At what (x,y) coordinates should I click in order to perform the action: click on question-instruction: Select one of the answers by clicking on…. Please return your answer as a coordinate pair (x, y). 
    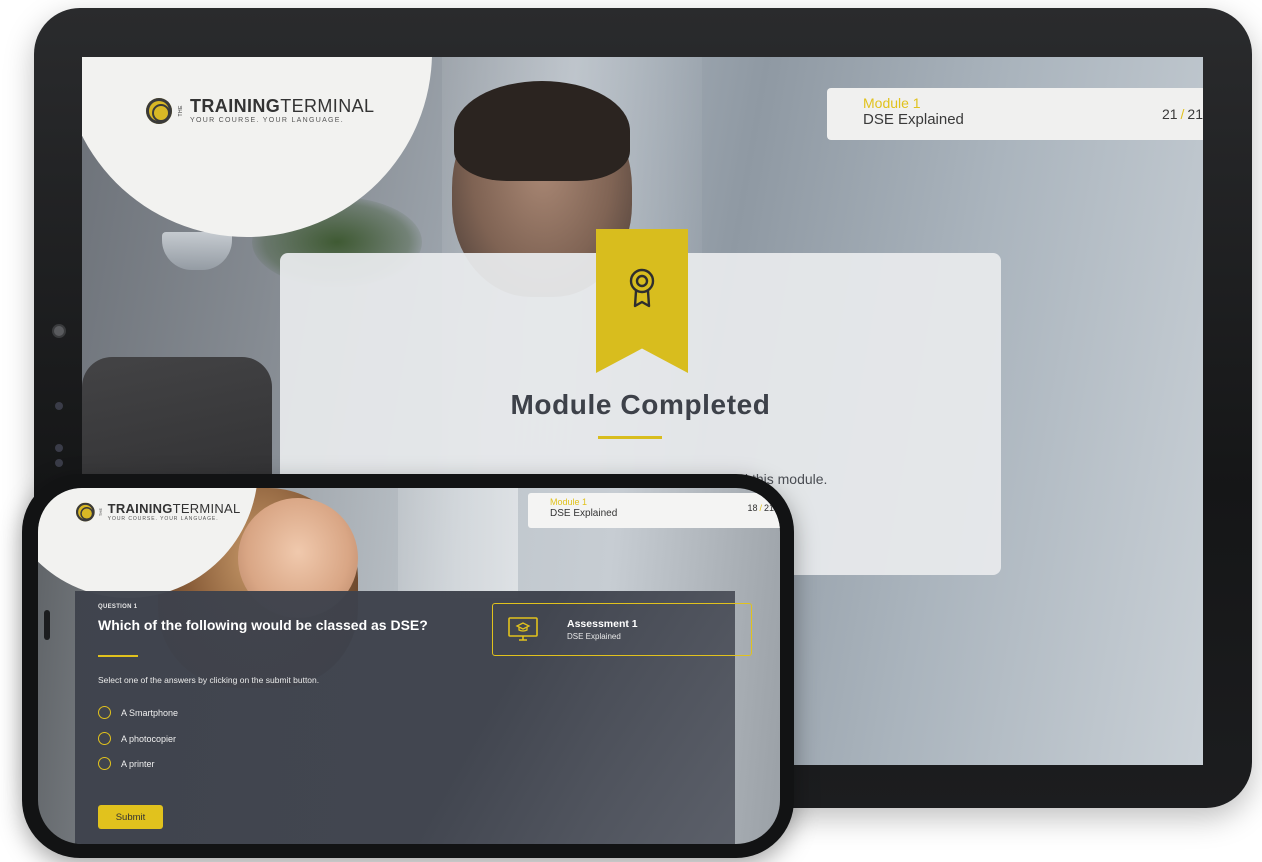
    Looking at the image, I should click on (209, 680).